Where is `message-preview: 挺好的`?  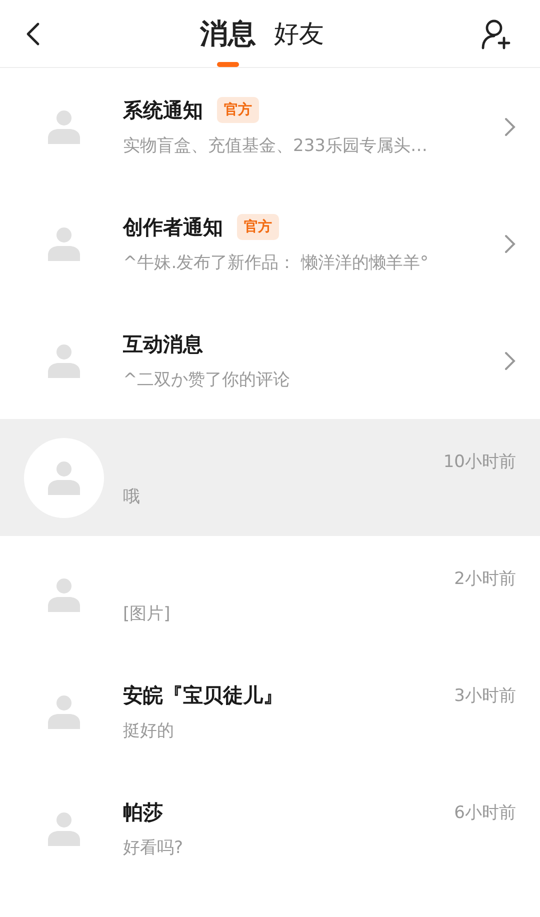
message-preview: 挺好的 is located at coordinates (149, 731).